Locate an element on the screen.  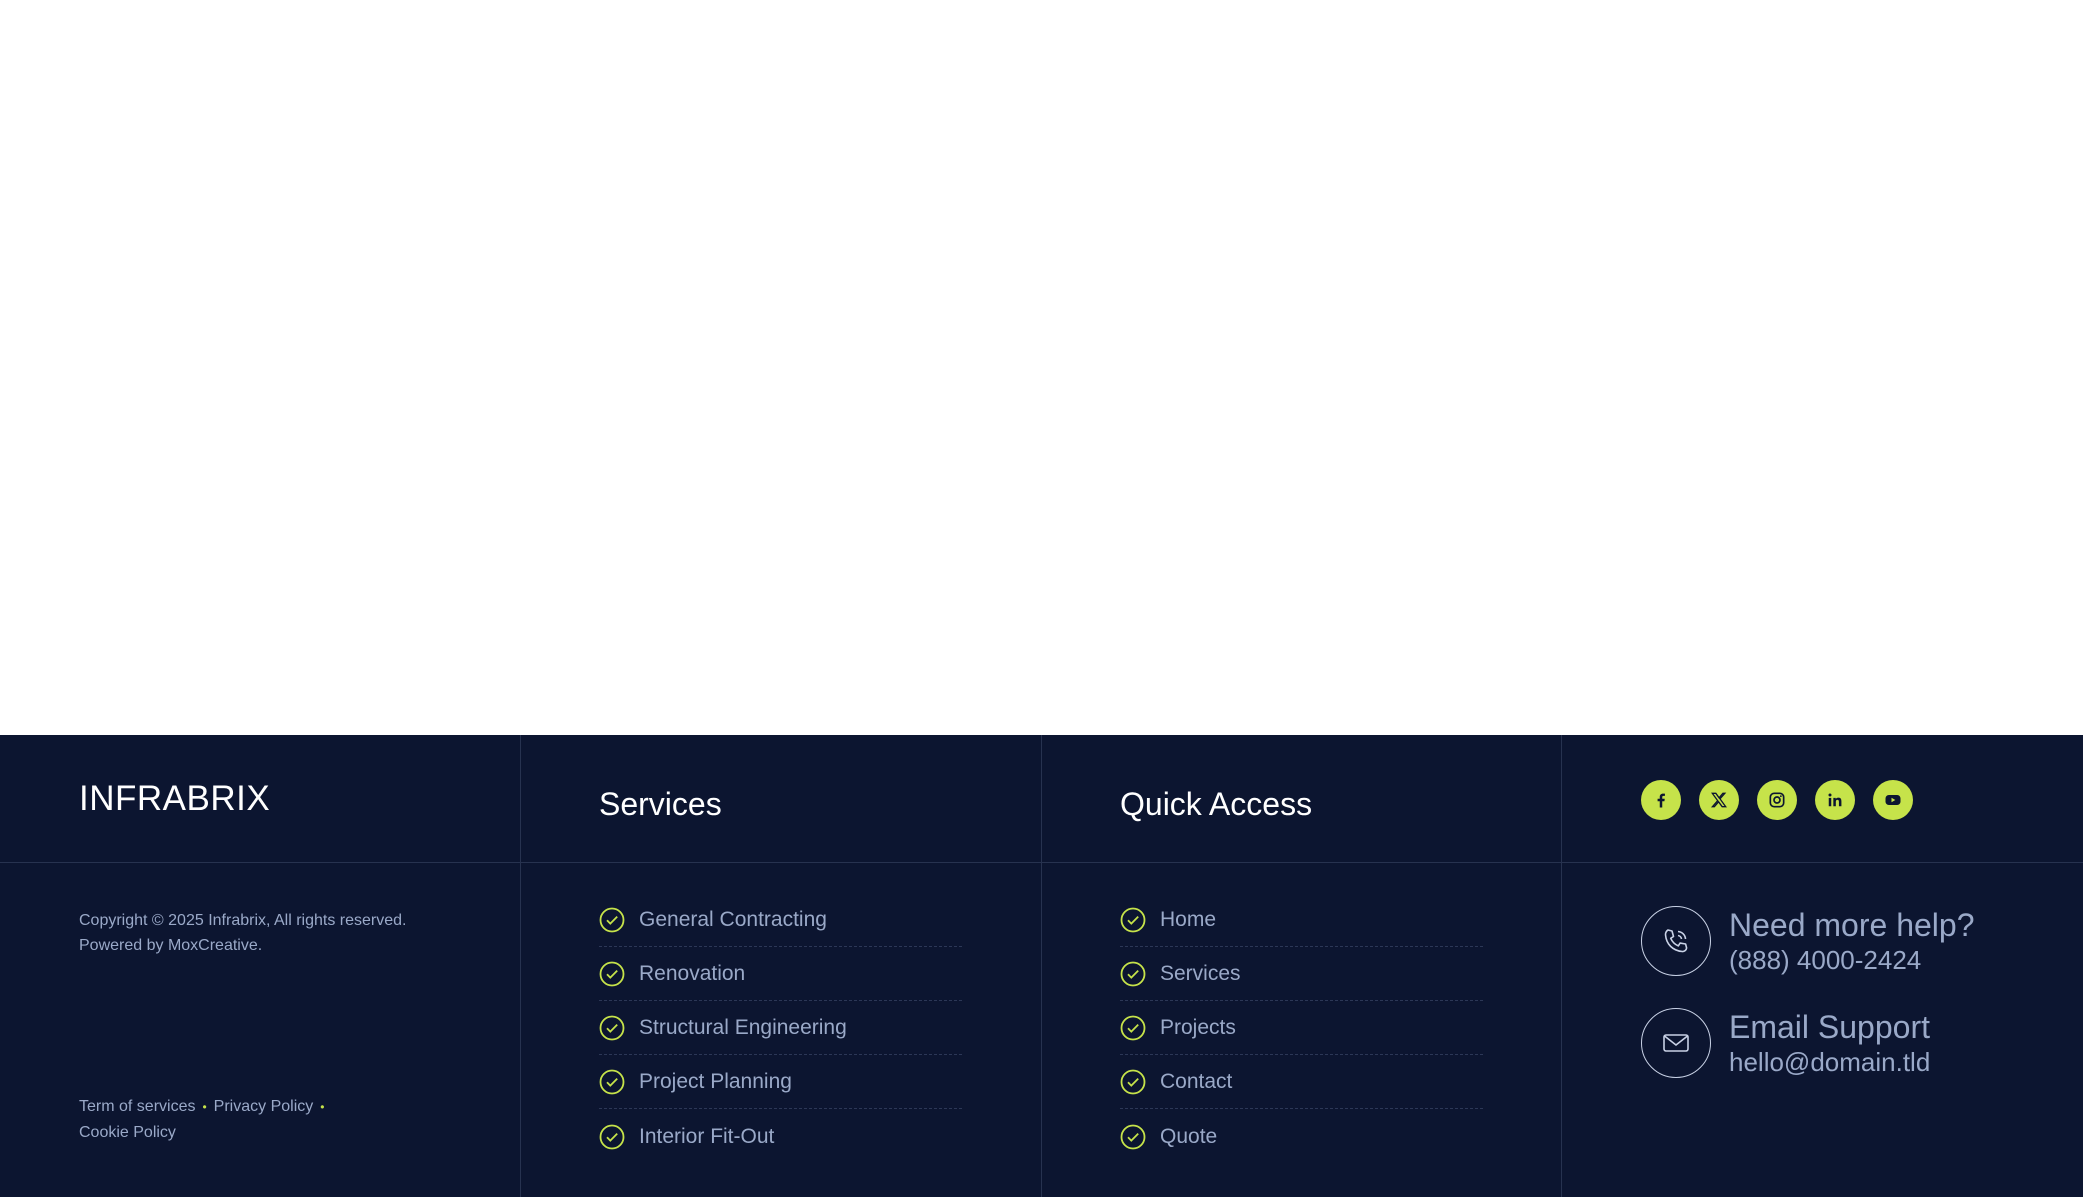
instagram-icon is located at coordinates (1777, 800).